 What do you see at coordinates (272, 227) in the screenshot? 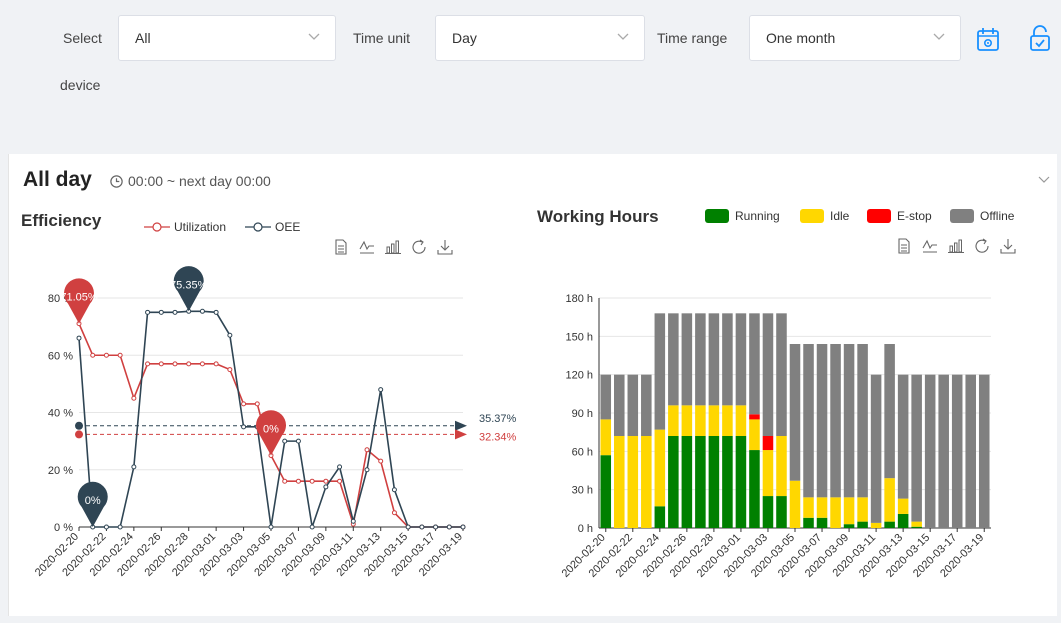
I see `legend-oee: OEE` at bounding box center [272, 227].